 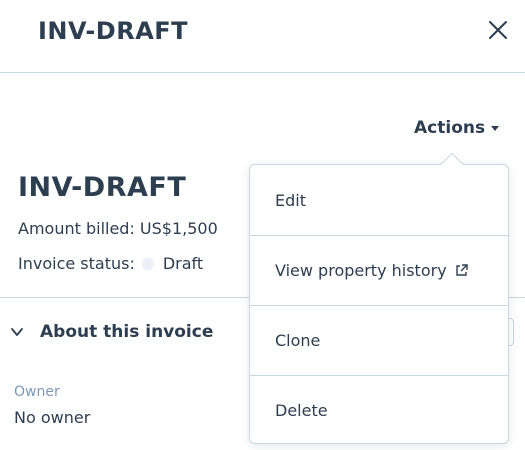 What do you see at coordinates (127, 332) in the screenshot?
I see `section-title: About this invoice` at bounding box center [127, 332].